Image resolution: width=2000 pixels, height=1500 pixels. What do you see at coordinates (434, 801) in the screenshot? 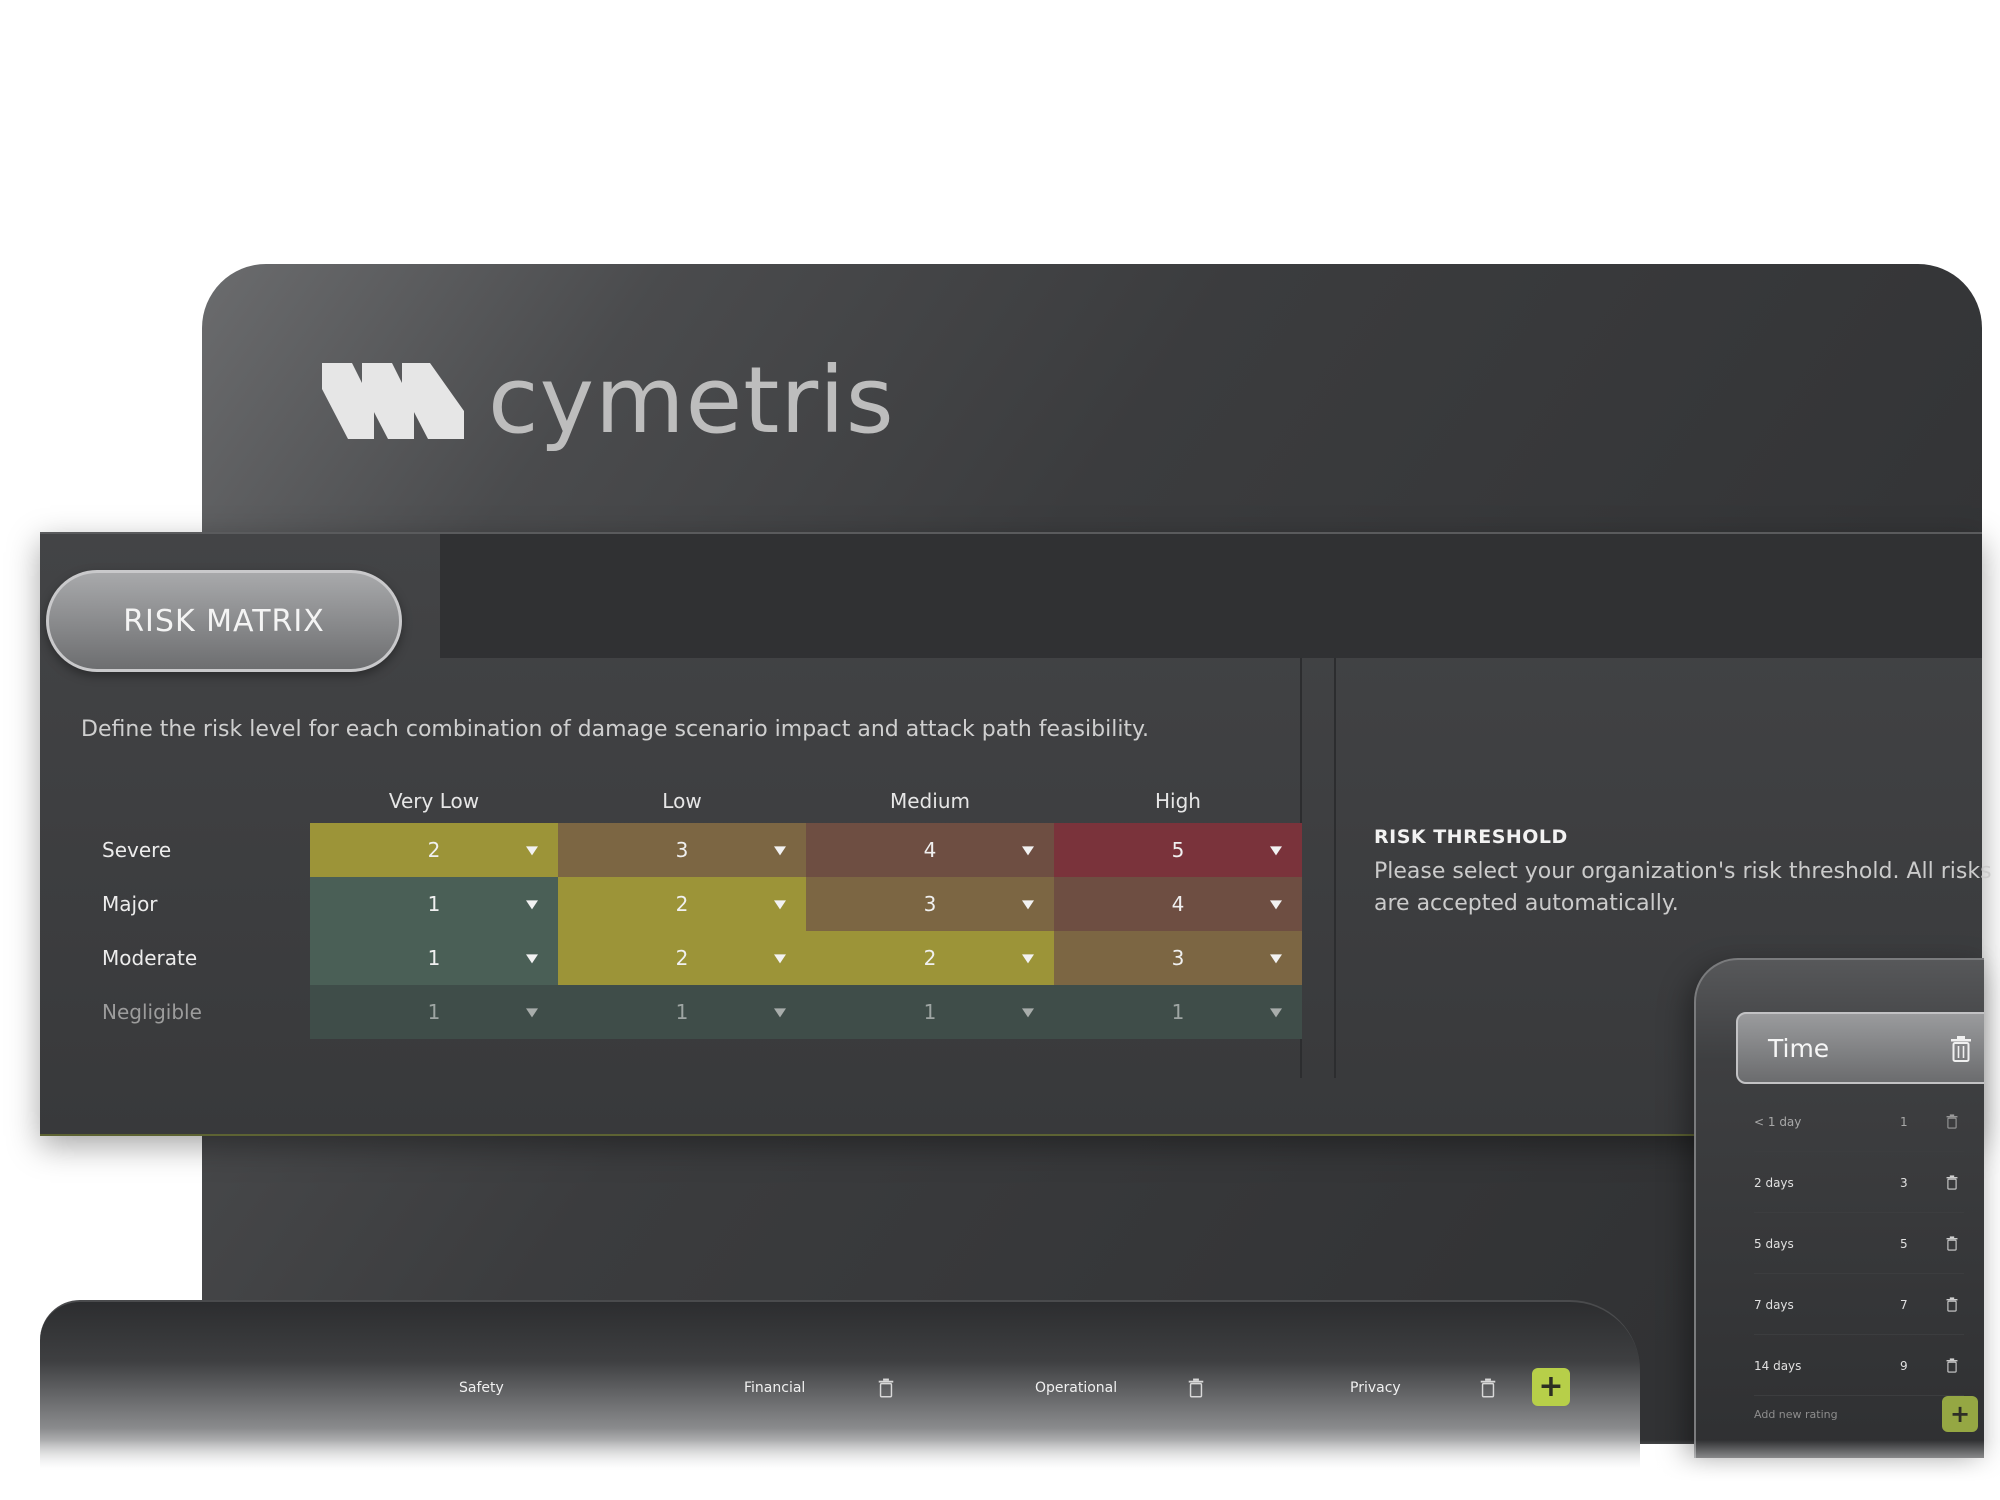
I see `column-header: Very Low` at bounding box center [434, 801].